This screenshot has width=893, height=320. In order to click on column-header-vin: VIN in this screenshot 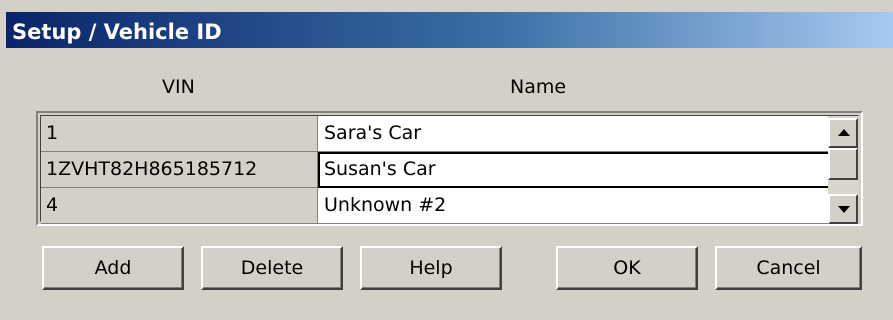, I will do `click(178, 87)`.